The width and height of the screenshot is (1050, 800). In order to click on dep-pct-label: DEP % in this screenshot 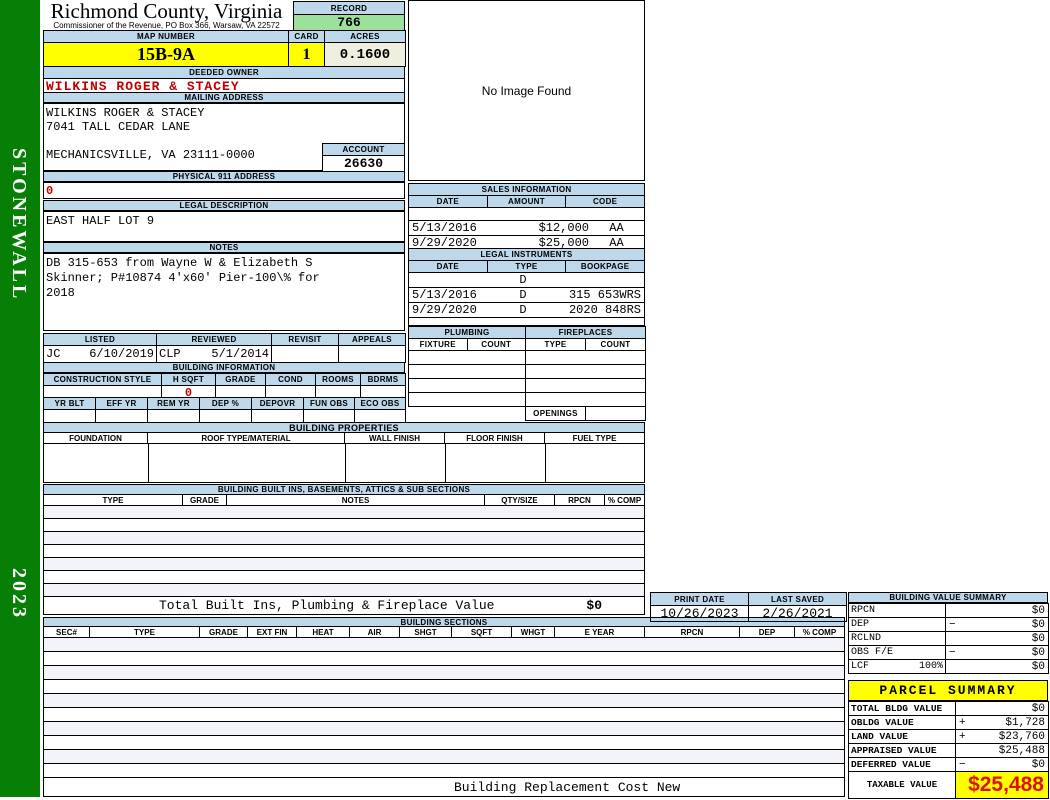, I will do `click(225, 403)`.